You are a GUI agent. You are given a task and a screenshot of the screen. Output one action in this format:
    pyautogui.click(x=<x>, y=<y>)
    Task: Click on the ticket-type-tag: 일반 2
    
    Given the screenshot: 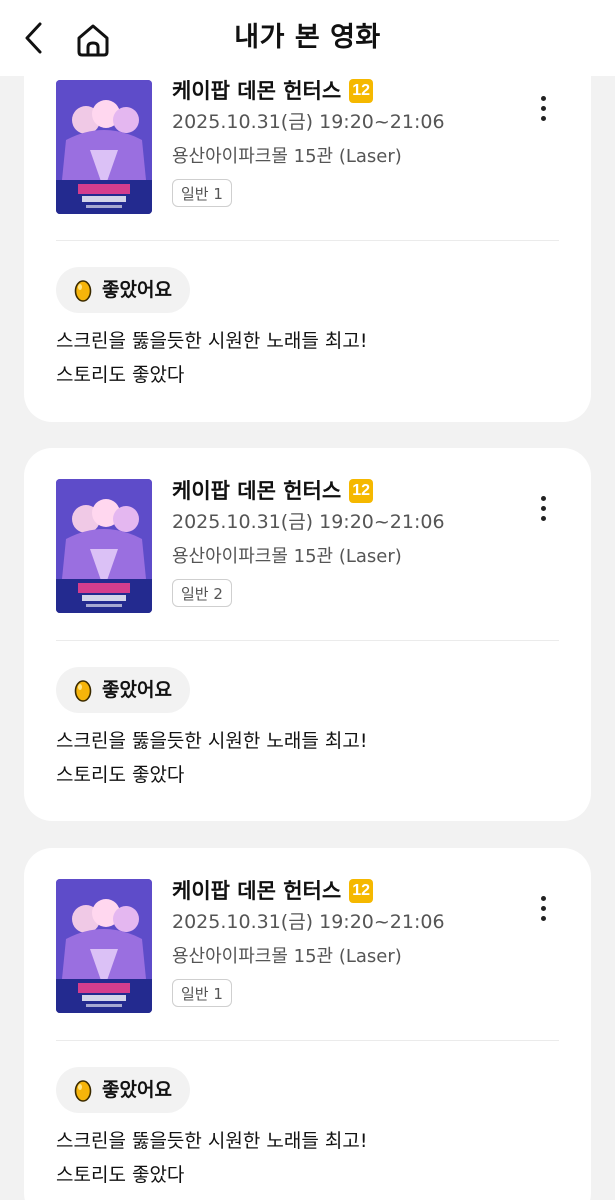 What is the action you would take?
    pyautogui.click(x=202, y=593)
    